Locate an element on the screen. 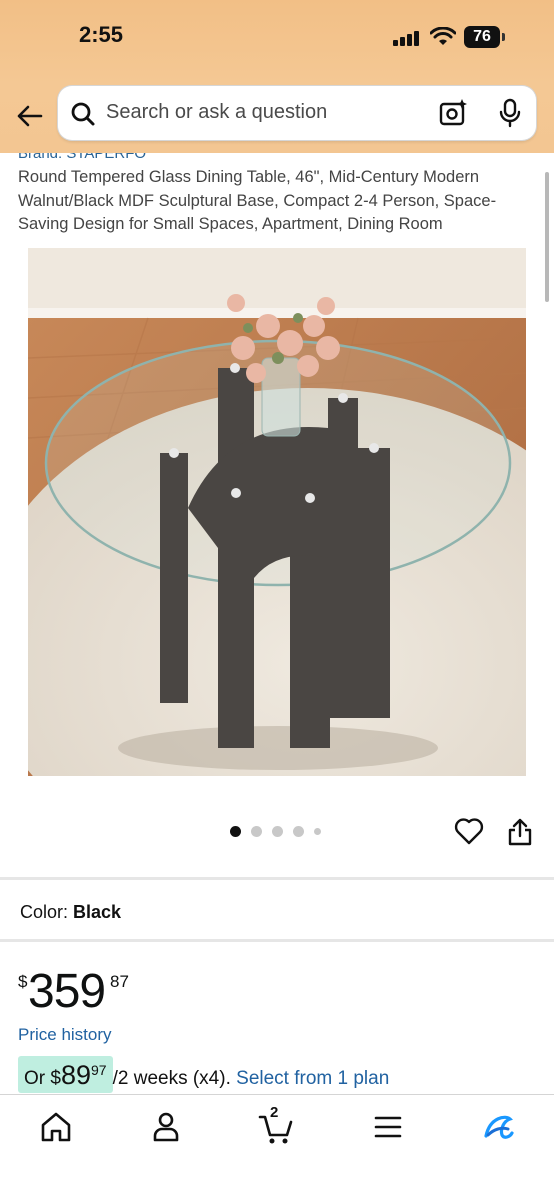  back-arrow-icon is located at coordinates (29, 116).